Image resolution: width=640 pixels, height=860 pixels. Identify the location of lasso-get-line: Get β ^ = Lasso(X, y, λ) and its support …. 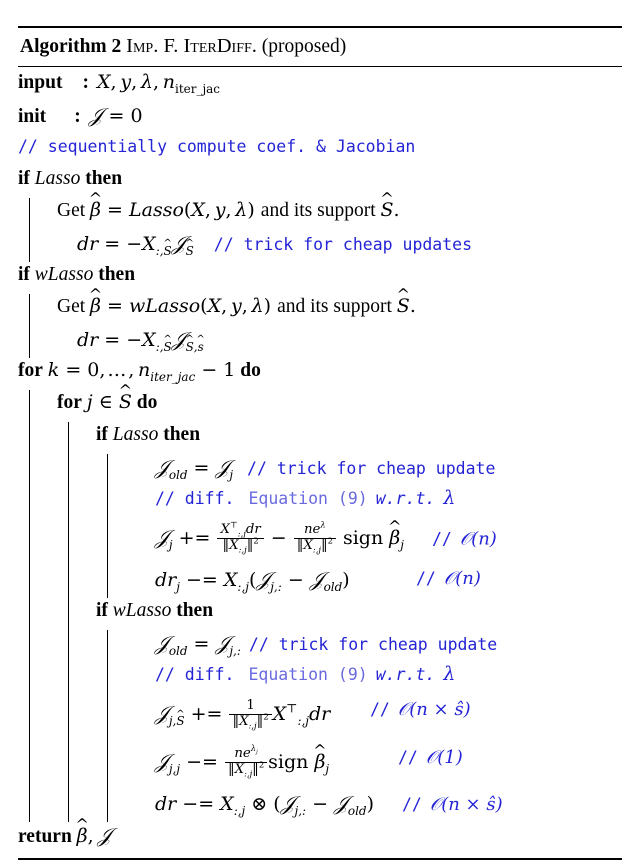
(320, 209).